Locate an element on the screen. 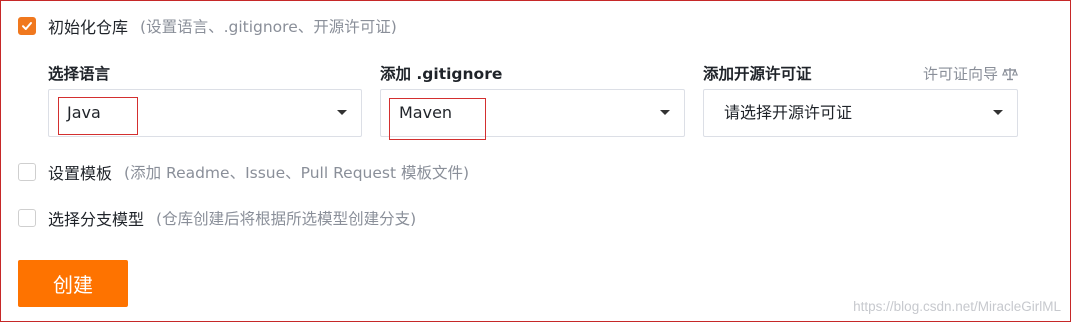 The height and width of the screenshot is (322, 1071). init-repo-row: 初始化仓库 (设置语言、.gitignore、开源许可证) is located at coordinates (207, 26).